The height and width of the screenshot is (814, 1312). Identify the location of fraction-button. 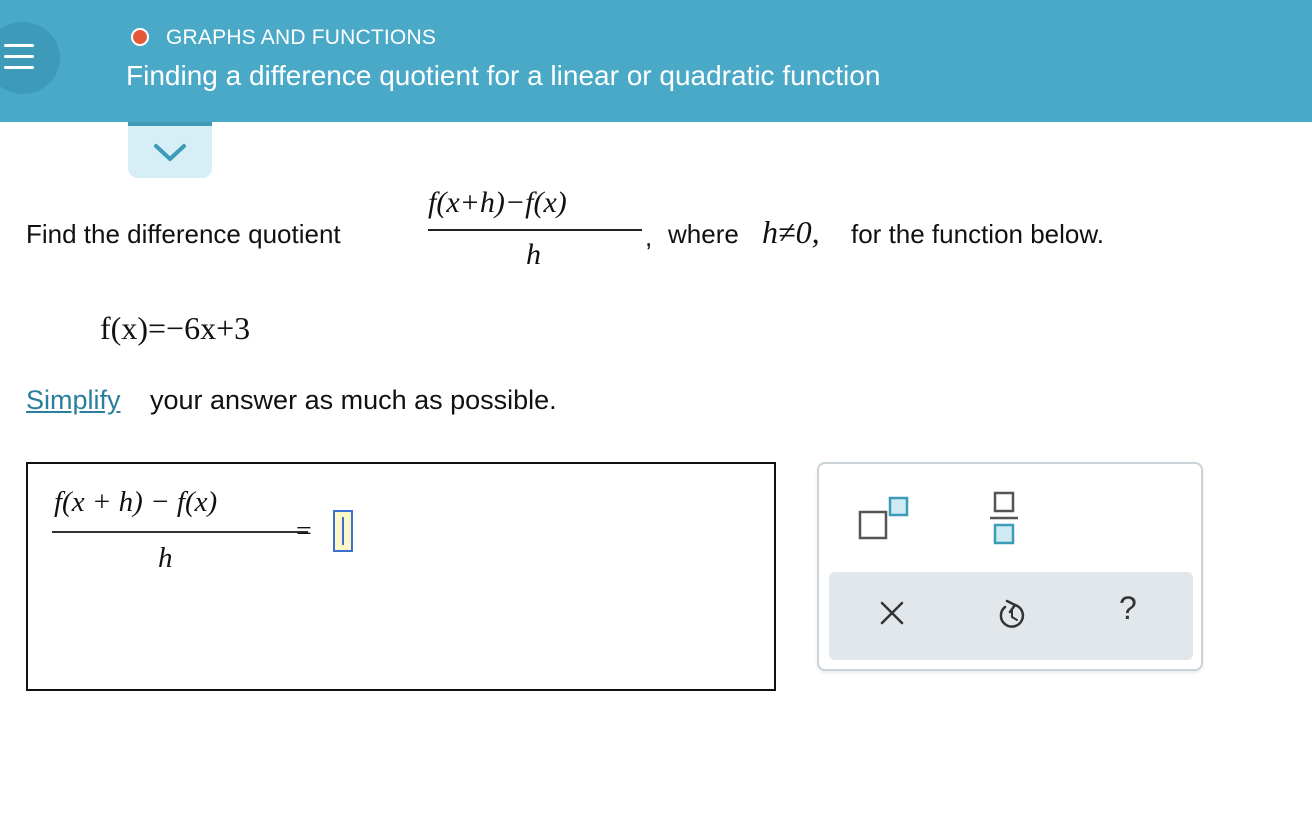
(1005, 518).